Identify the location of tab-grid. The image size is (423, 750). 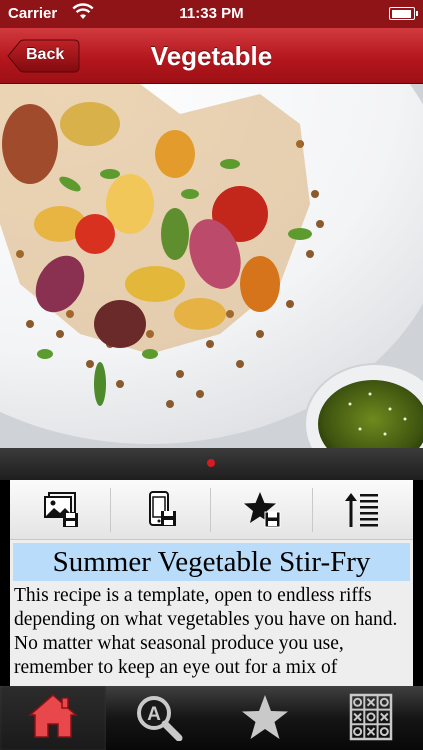
(370, 718).